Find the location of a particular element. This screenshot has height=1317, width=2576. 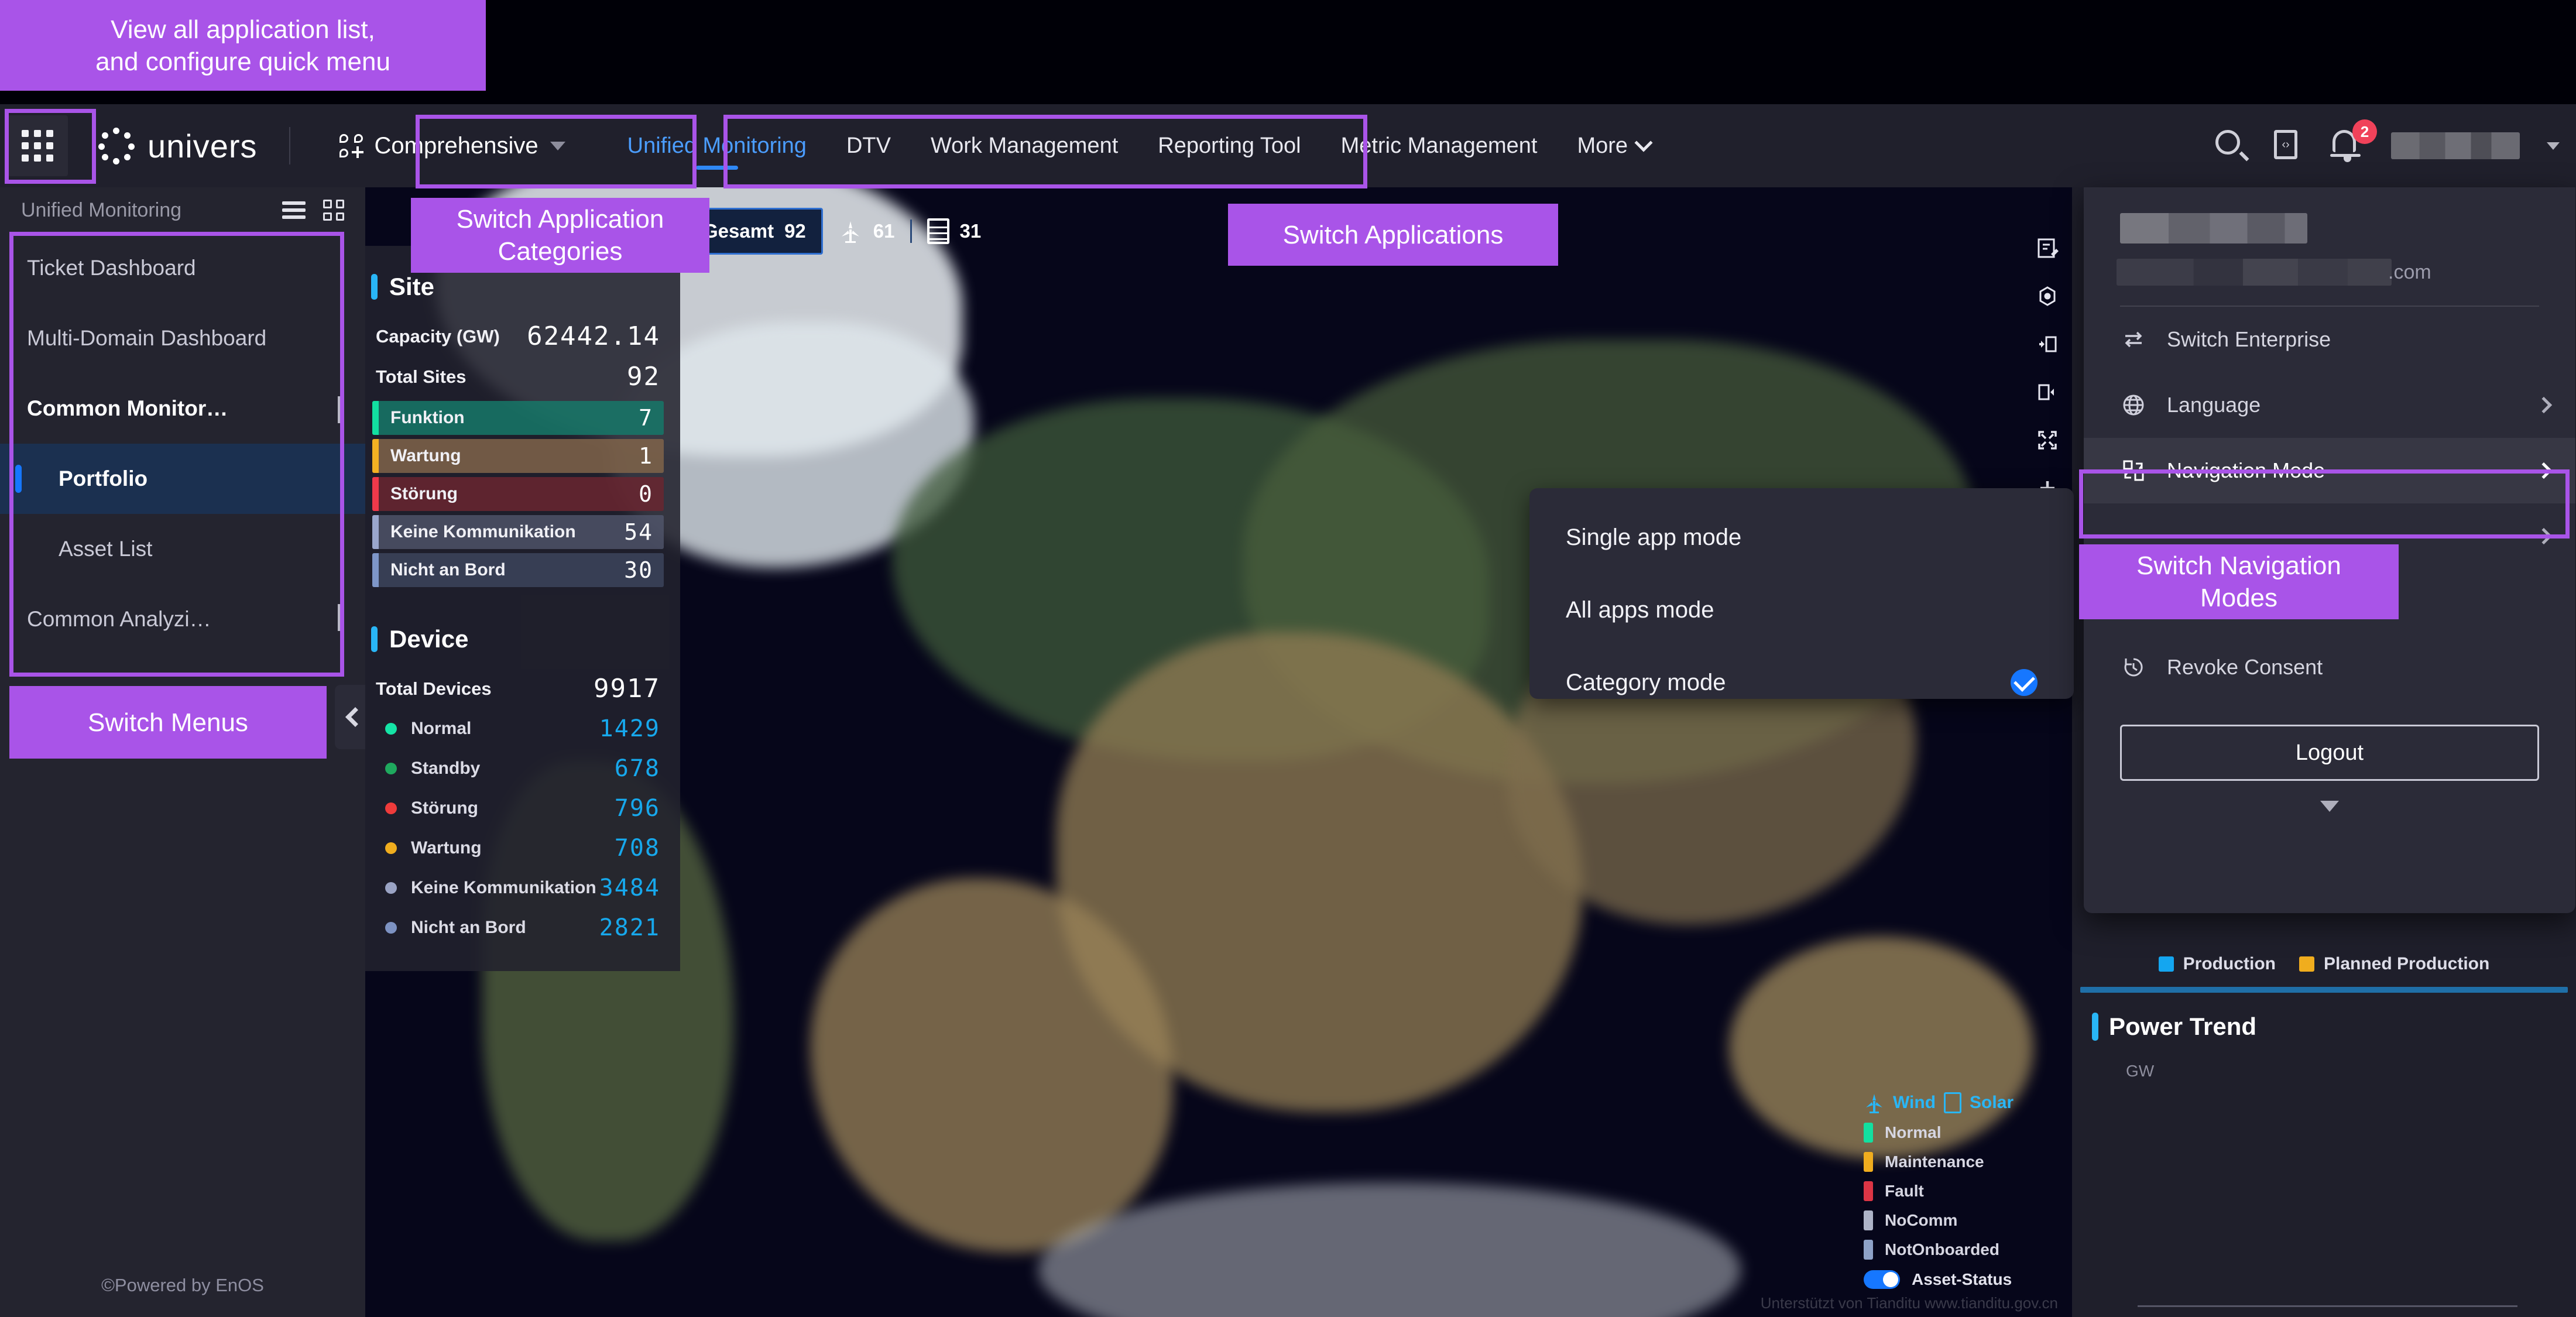

site-status-wartung: Wartung 1 is located at coordinates (518, 456).